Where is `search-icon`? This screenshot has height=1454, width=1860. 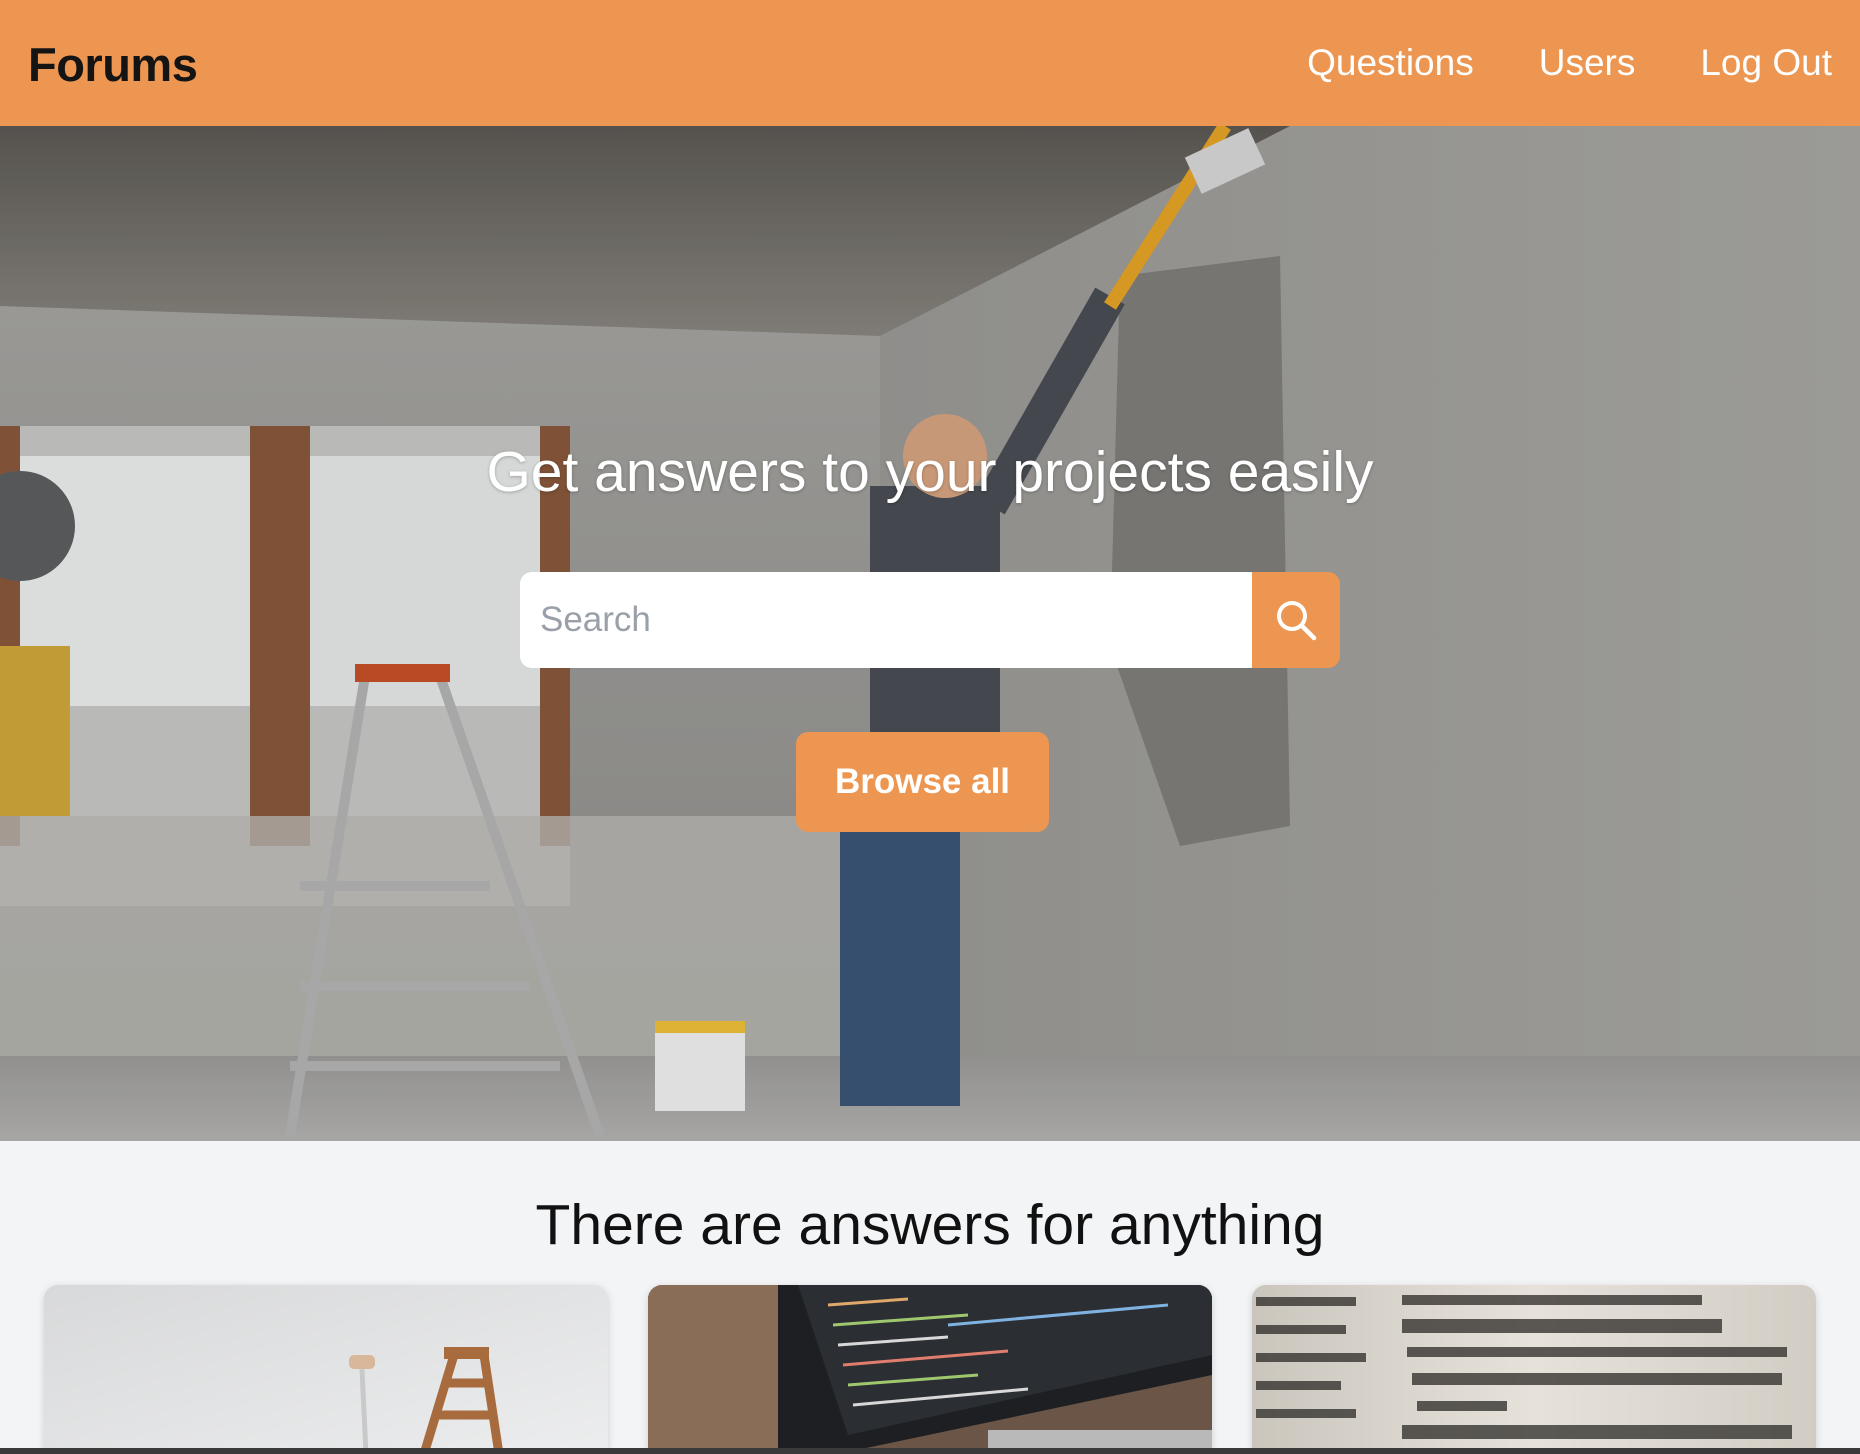
search-icon is located at coordinates (1297, 621).